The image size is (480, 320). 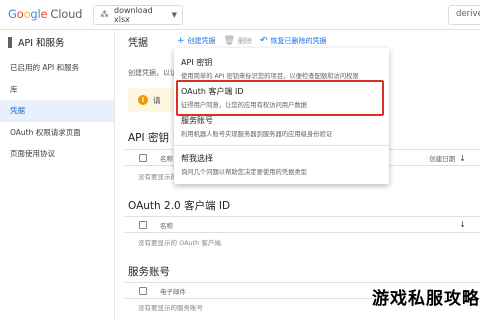 What do you see at coordinates (181, 41) in the screenshot?
I see `plus-icon: +` at bounding box center [181, 41].